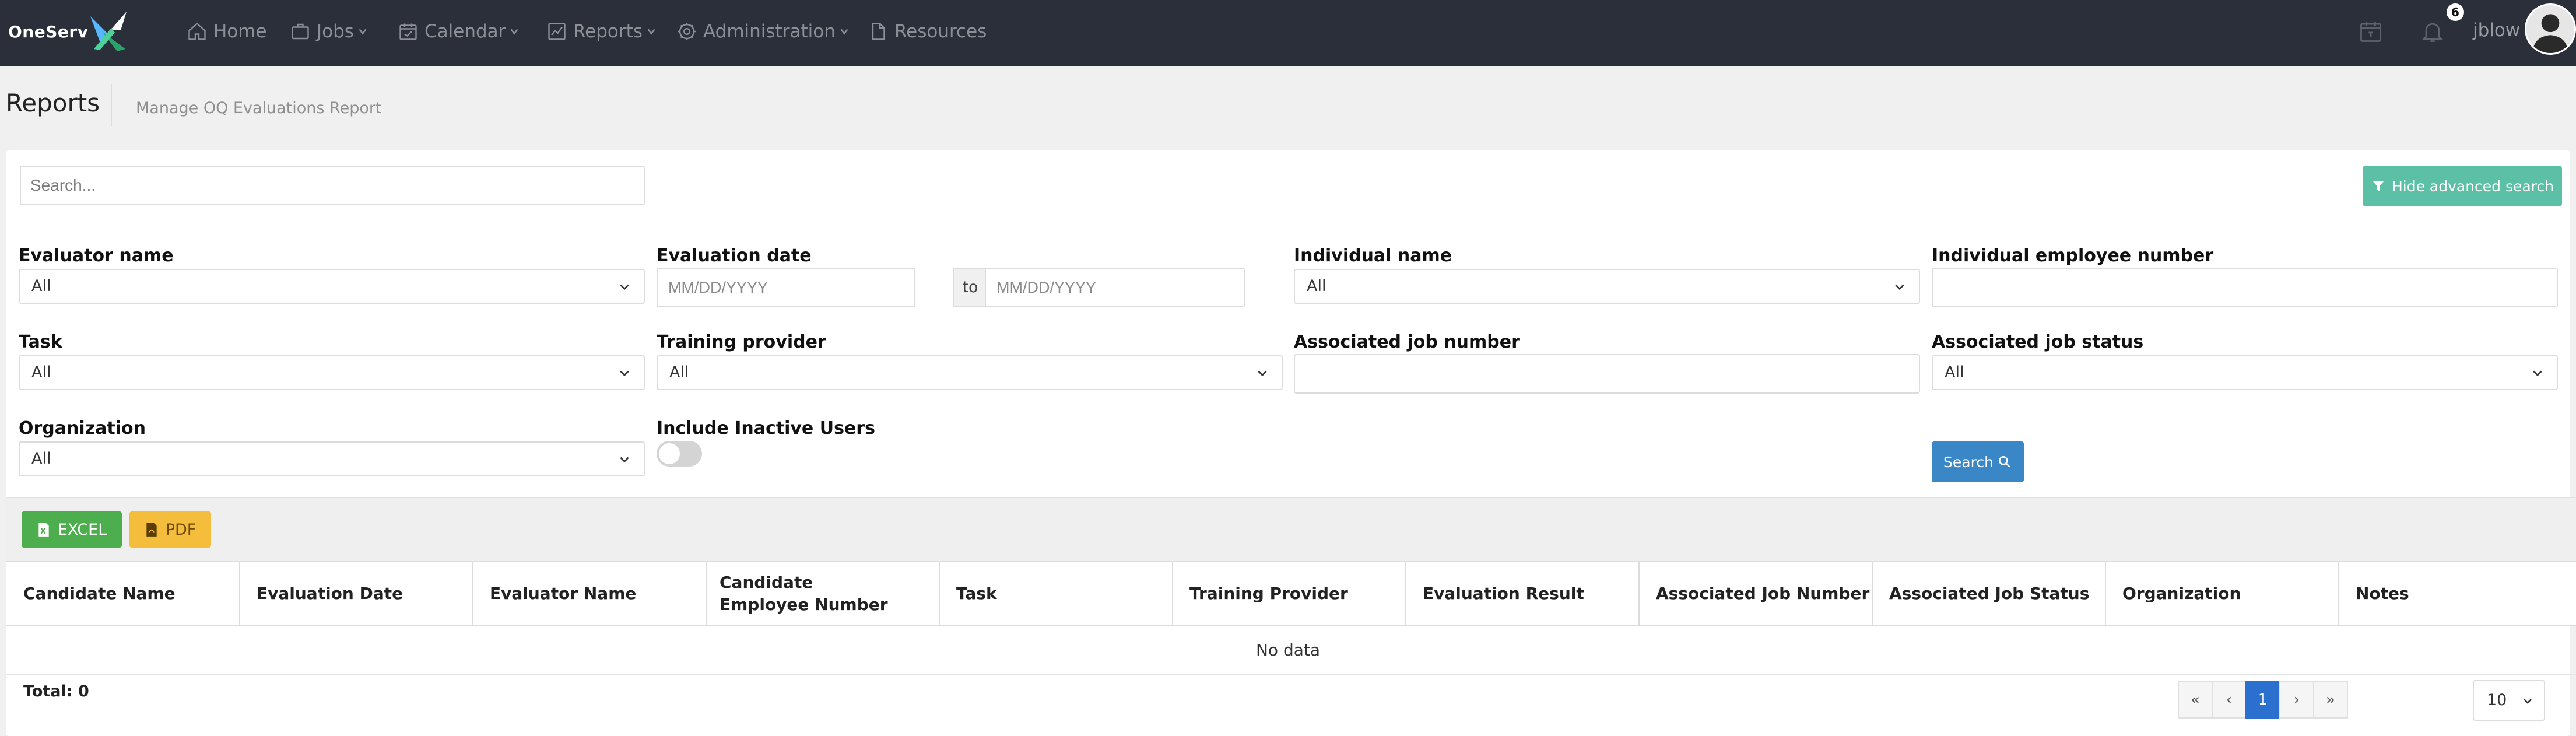 This screenshot has height=736, width=2576. I want to click on nav-jobs-label: Jobs, so click(335, 31).